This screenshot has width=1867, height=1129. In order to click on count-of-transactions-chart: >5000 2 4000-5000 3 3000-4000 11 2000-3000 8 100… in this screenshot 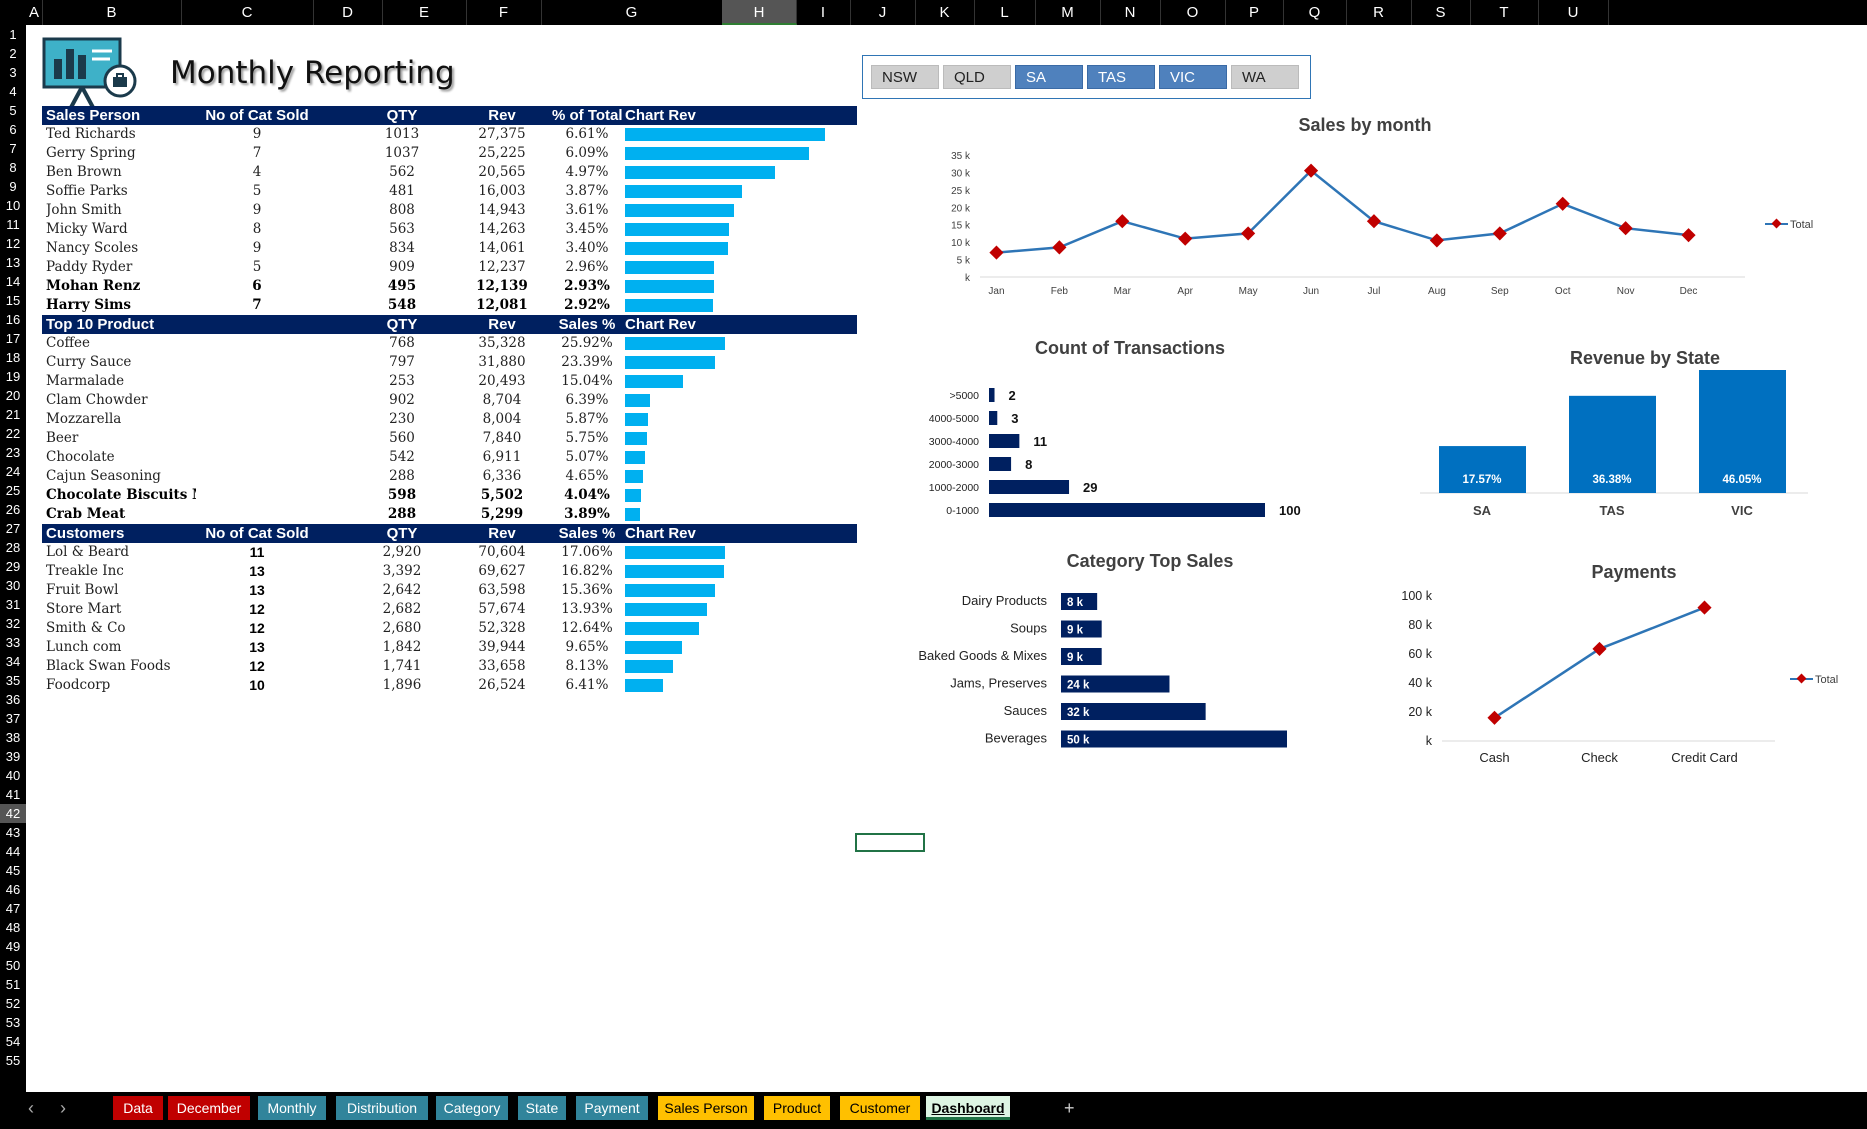, I will do `click(1110, 450)`.